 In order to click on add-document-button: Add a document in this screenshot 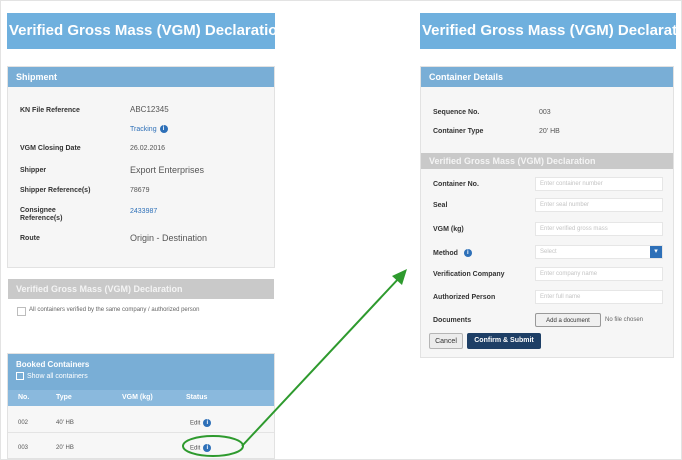, I will do `click(568, 320)`.